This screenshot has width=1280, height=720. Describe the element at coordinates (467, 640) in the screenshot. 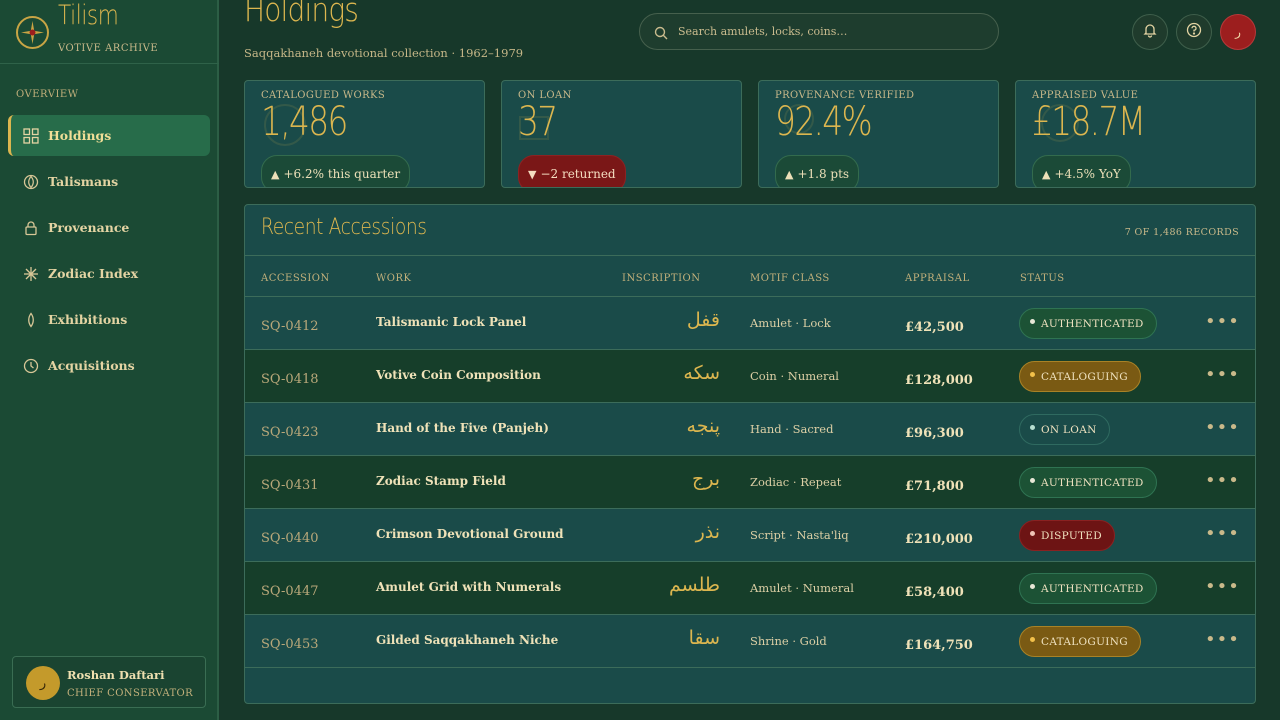

I see `work-title: Gilded Saqqakhaneh Niche` at that location.